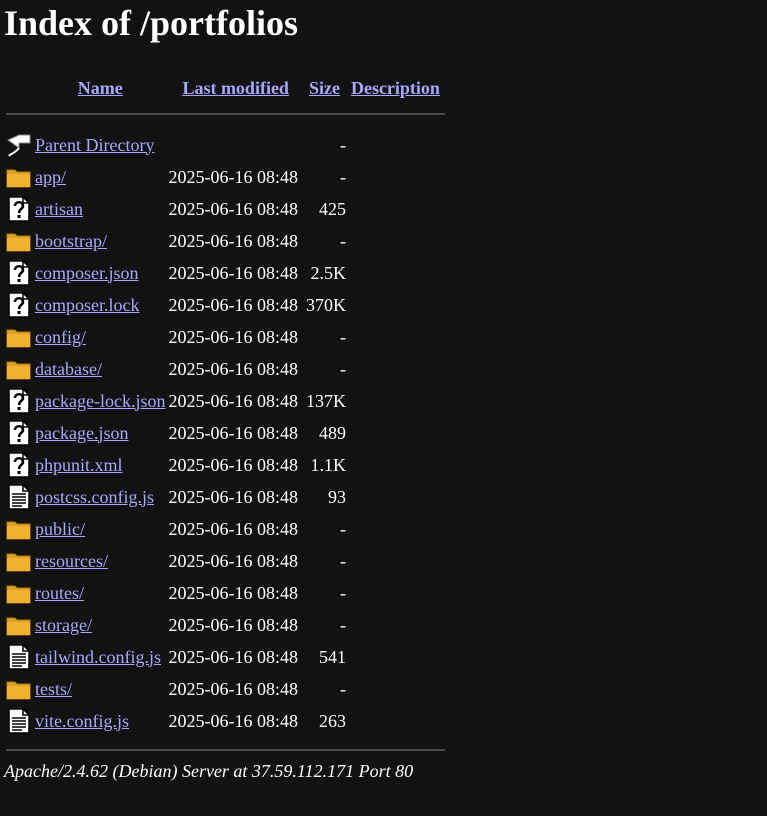 The width and height of the screenshot is (767, 816). I want to click on table-row: package.json 2025-06-16 08:48 489, so click(225, 433).